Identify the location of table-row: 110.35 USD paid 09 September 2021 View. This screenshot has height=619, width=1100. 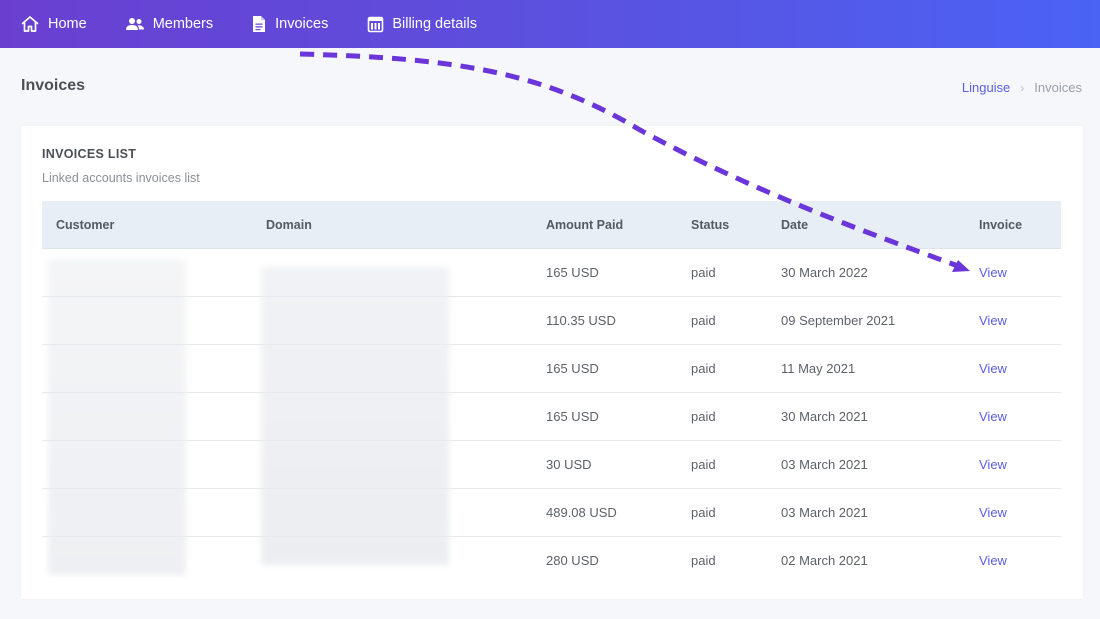
(551, 321).